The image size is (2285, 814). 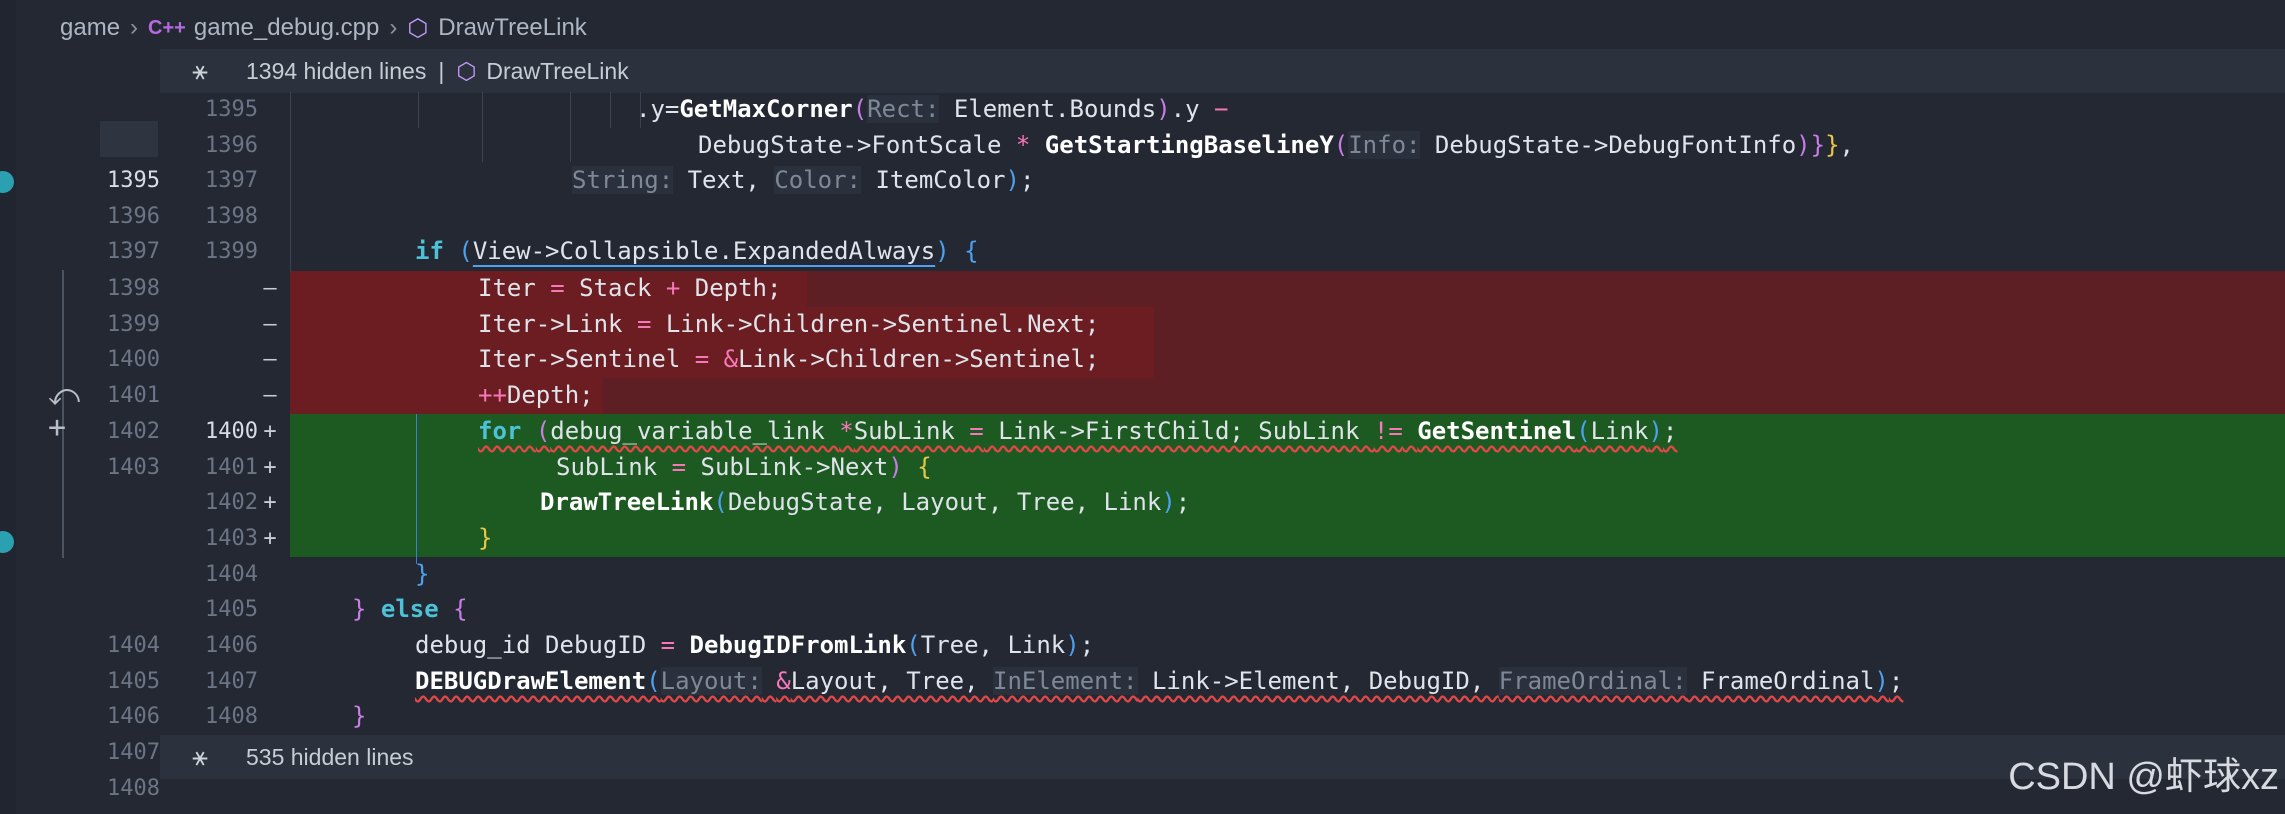 What do you see at coordinates (133, 324) in the screenshot?
I see `line-number-original: 1399` at bounding box center [133, 324].